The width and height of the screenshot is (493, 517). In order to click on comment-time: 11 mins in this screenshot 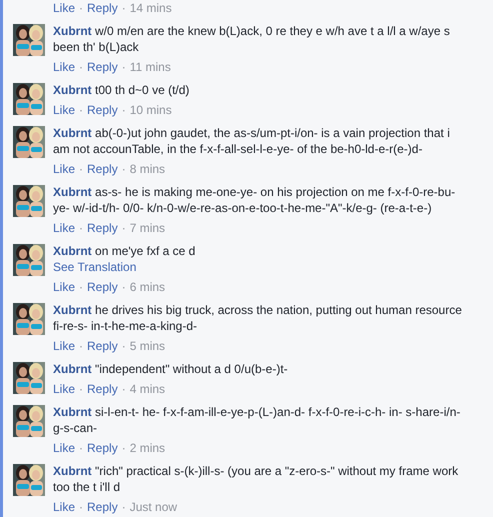, I will do `click(150, 67)`.